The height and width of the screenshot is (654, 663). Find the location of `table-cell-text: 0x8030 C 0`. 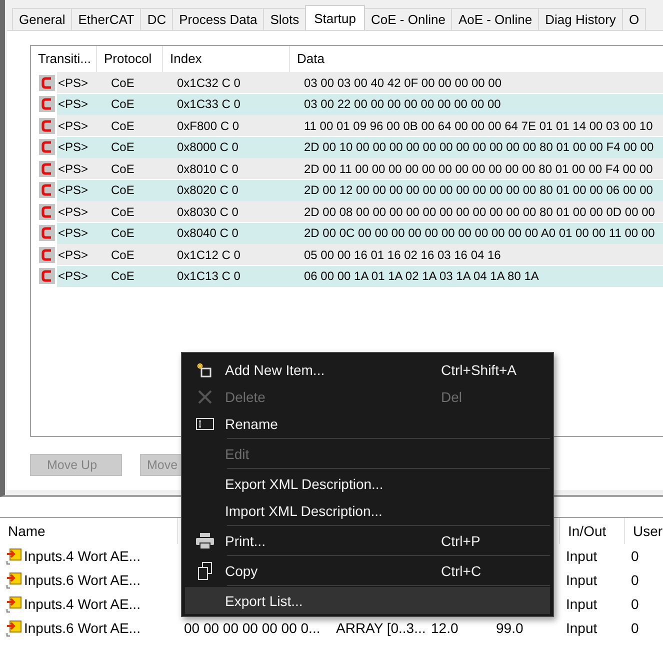

table-cell-text: 0x8030 C 0 is located at coordinates (208, 211).